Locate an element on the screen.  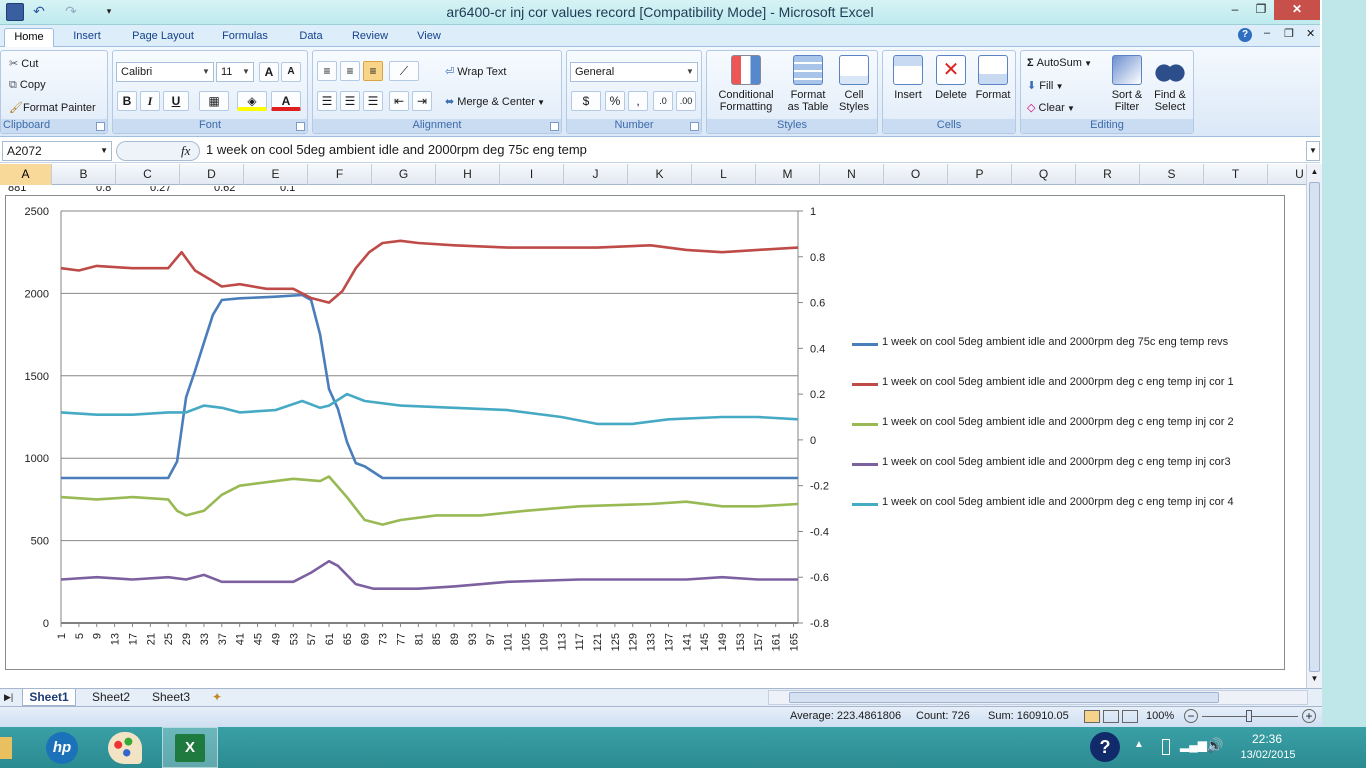
name-box: A2072 ▼ is located at coordinates (57, 151).